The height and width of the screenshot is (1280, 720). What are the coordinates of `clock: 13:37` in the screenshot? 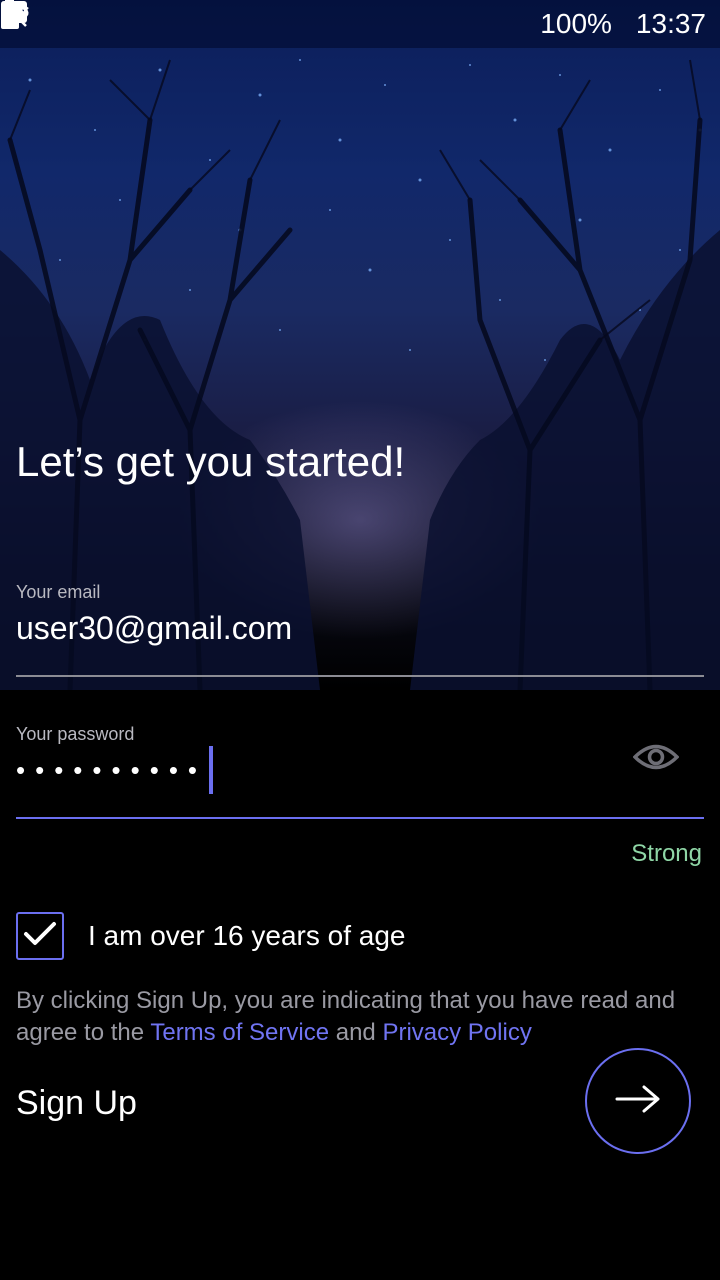 It's located at (670, 23).